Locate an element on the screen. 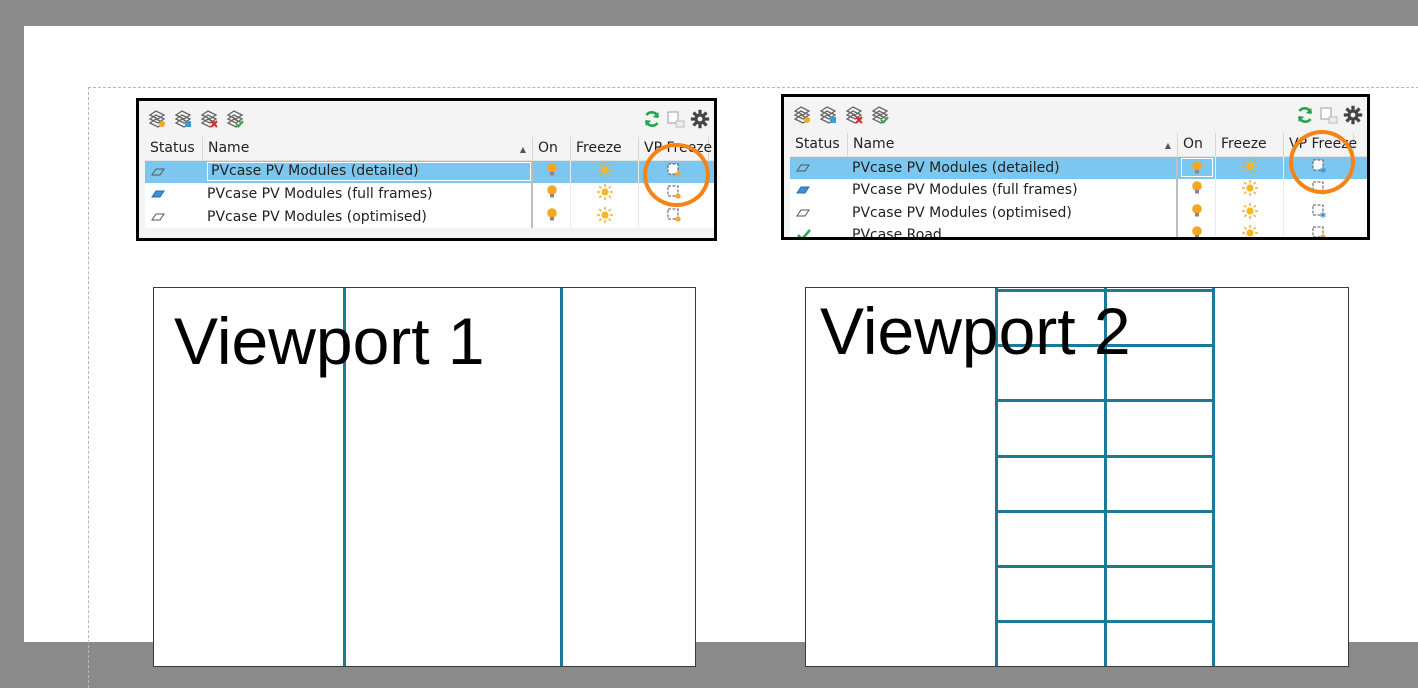  layer-name-cell: PVcase Road is located at coordinates (1013, 232).